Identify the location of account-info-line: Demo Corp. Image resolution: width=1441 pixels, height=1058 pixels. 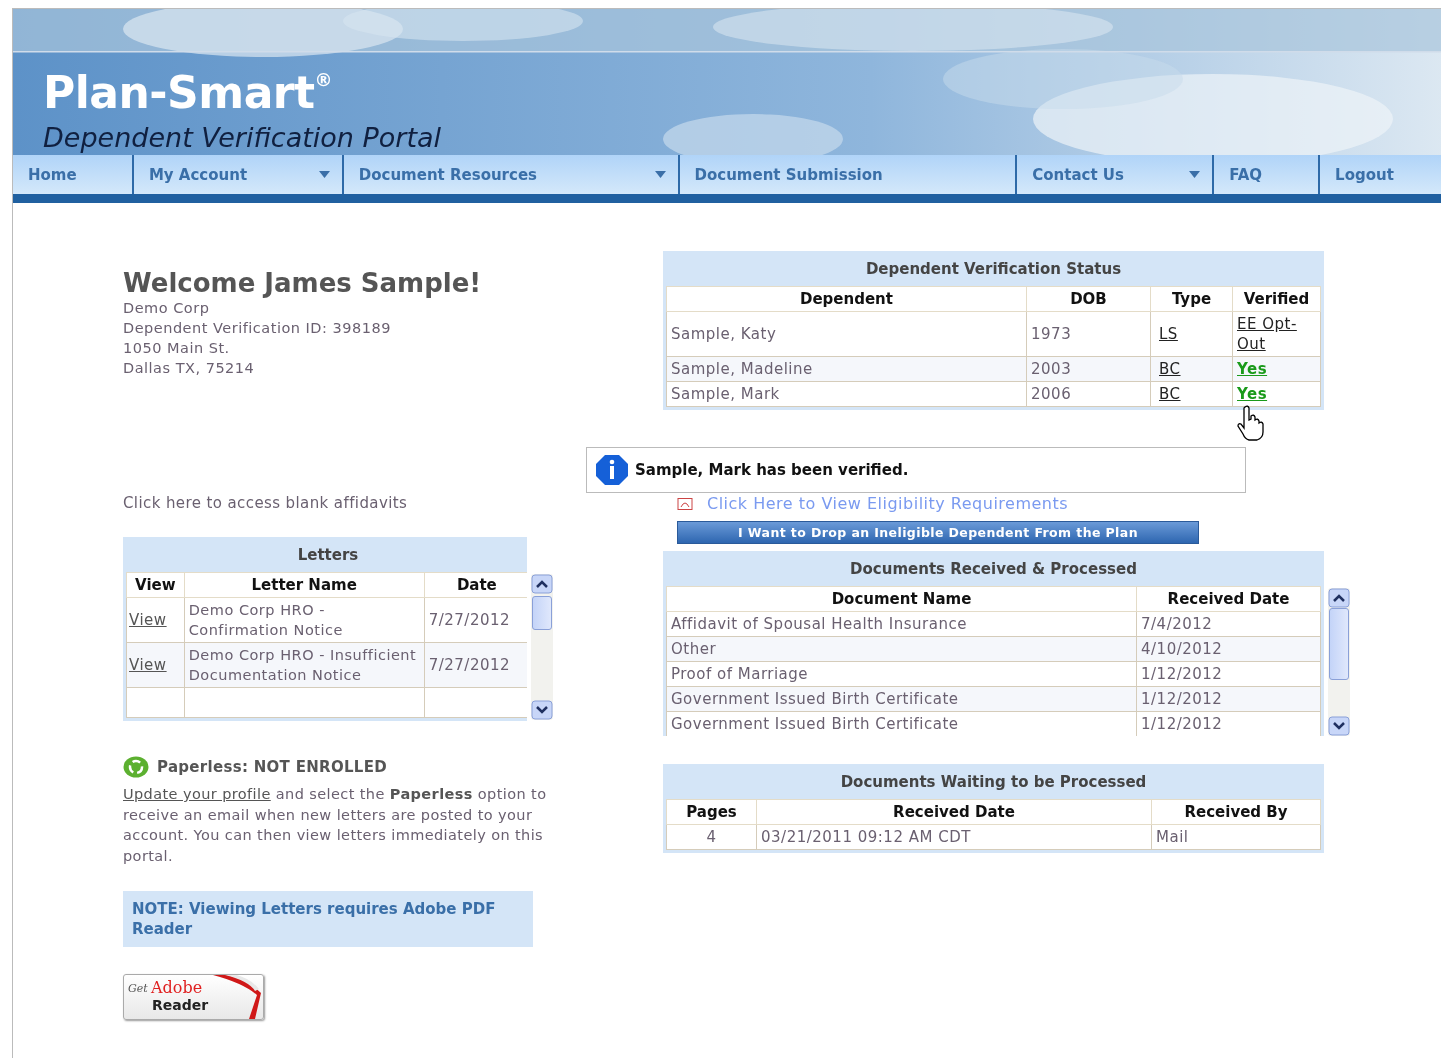
(167, 308).